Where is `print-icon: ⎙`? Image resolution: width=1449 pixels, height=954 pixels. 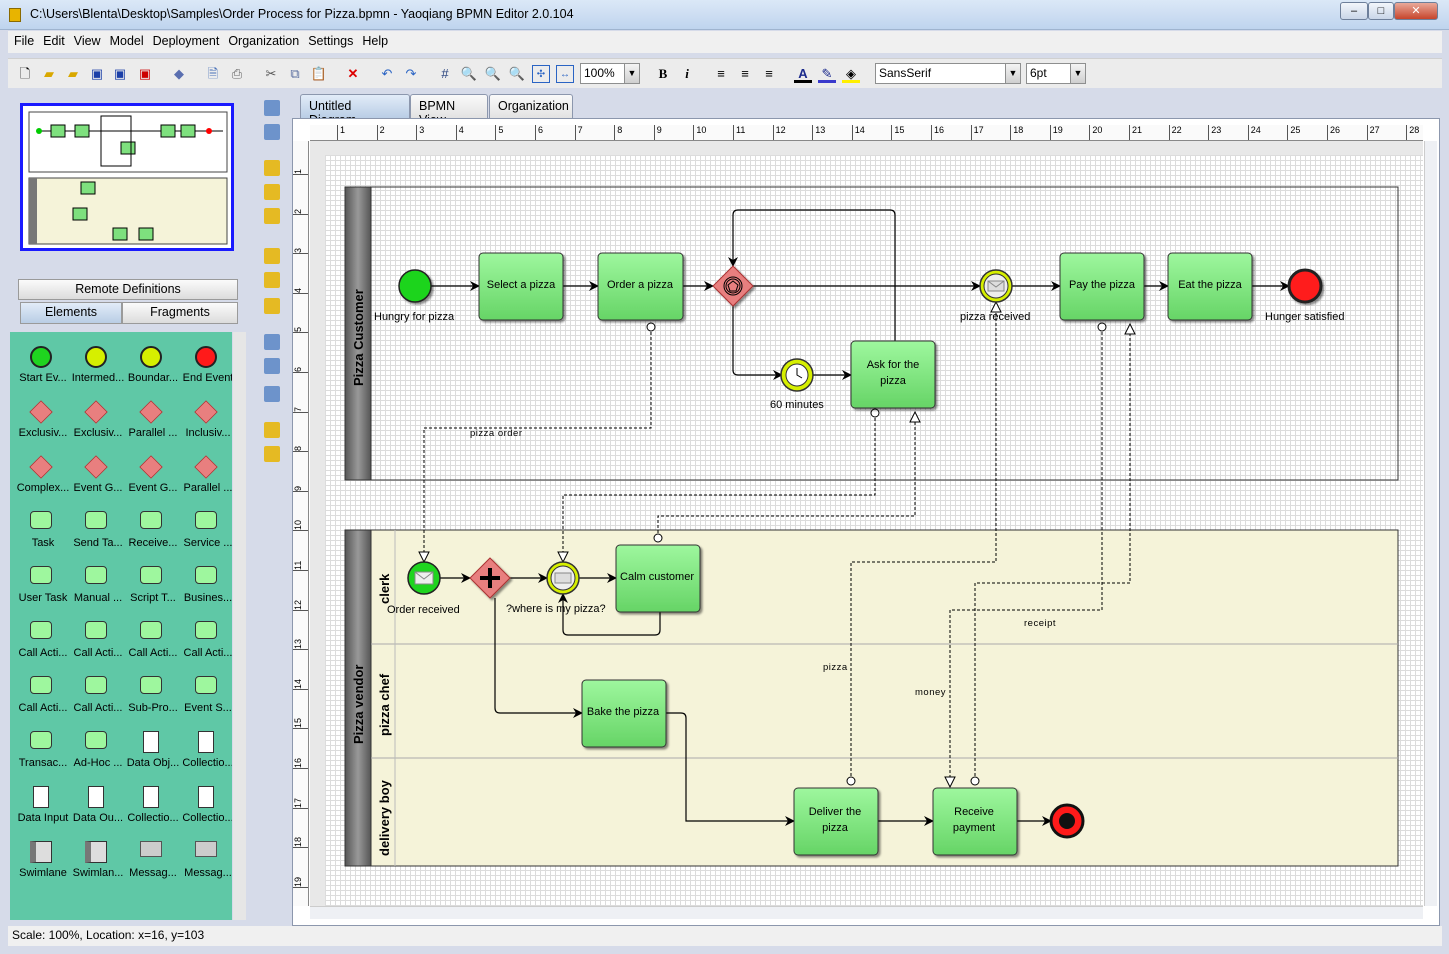 print-icon: ⎙ is located at coordinates (237, 74).